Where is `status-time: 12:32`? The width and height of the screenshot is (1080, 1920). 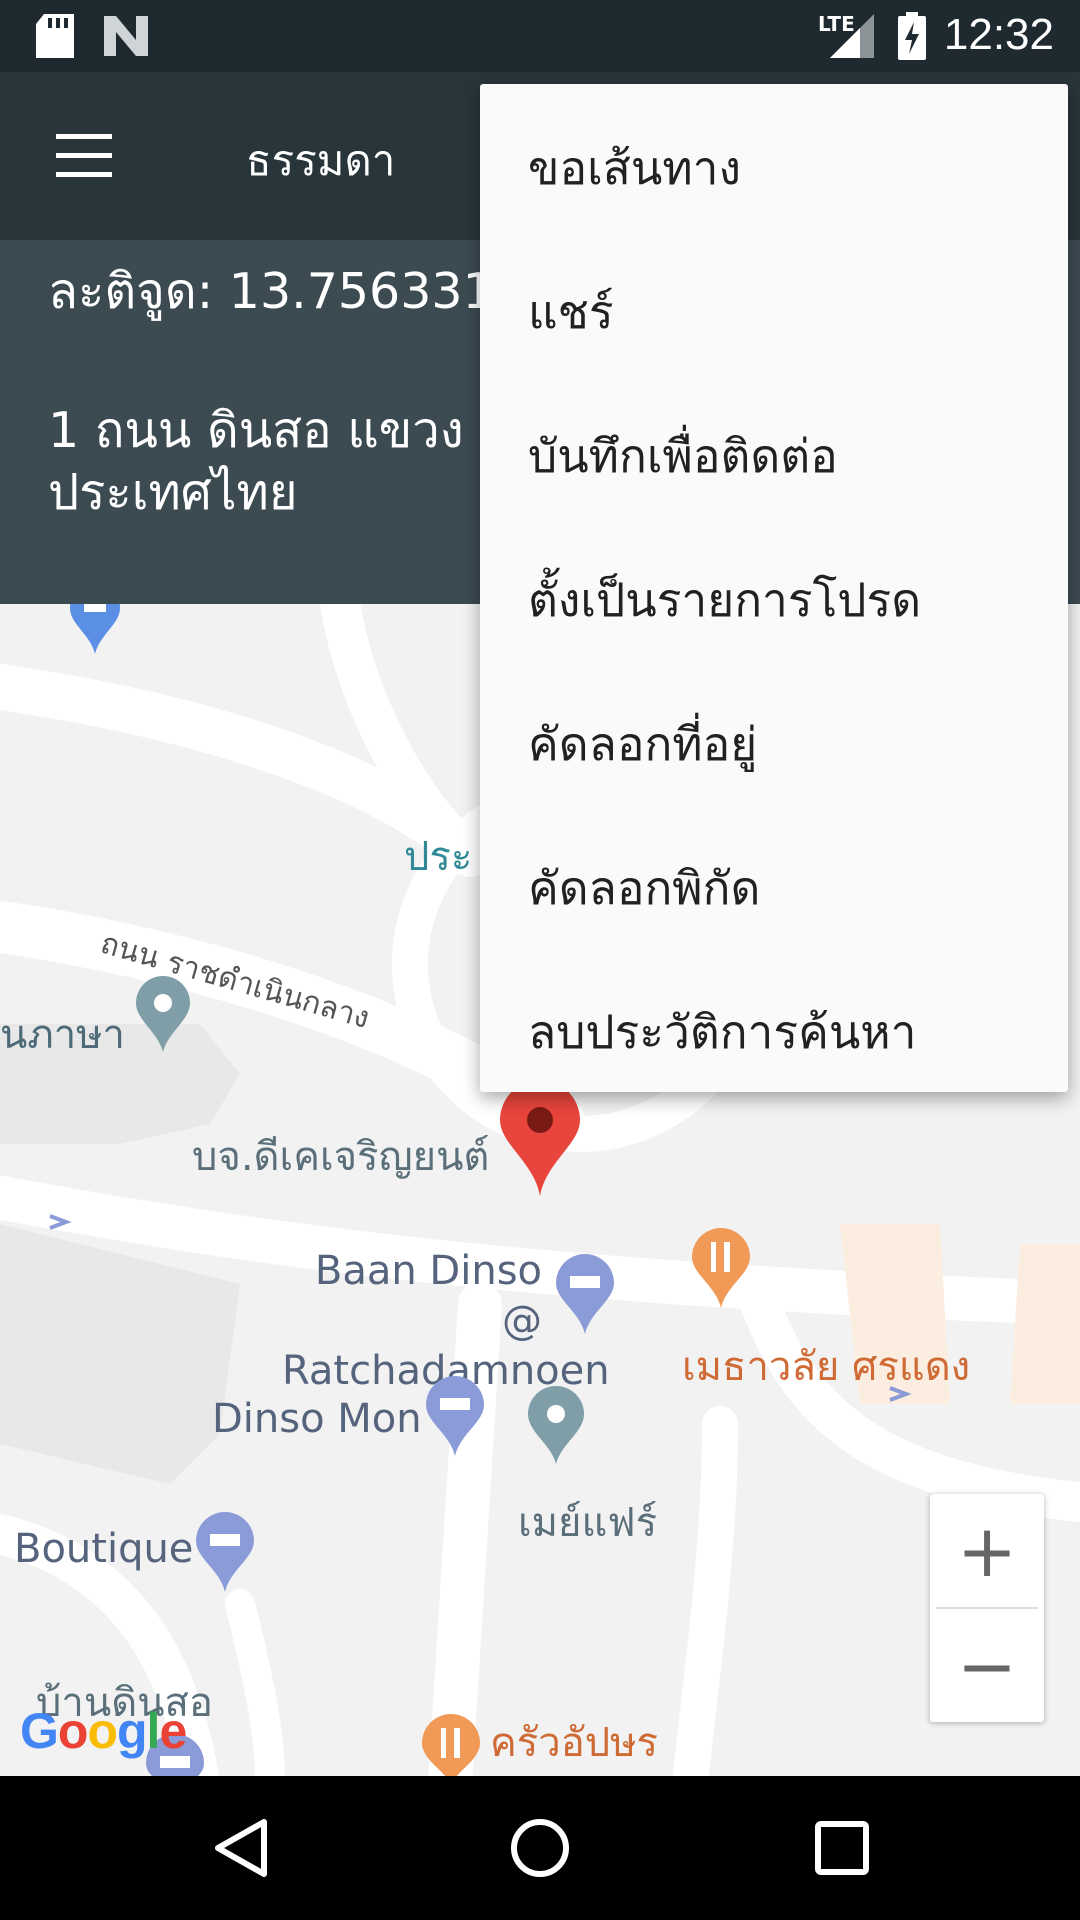
status-time: 12:32 is located at coordinates (998, 34).